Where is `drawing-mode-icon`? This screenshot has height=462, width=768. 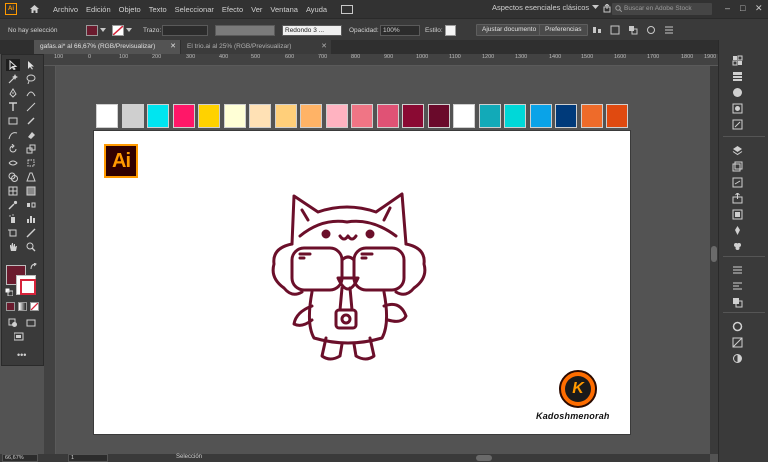 drawing-mode-icon is located at coordinates (13, 323).